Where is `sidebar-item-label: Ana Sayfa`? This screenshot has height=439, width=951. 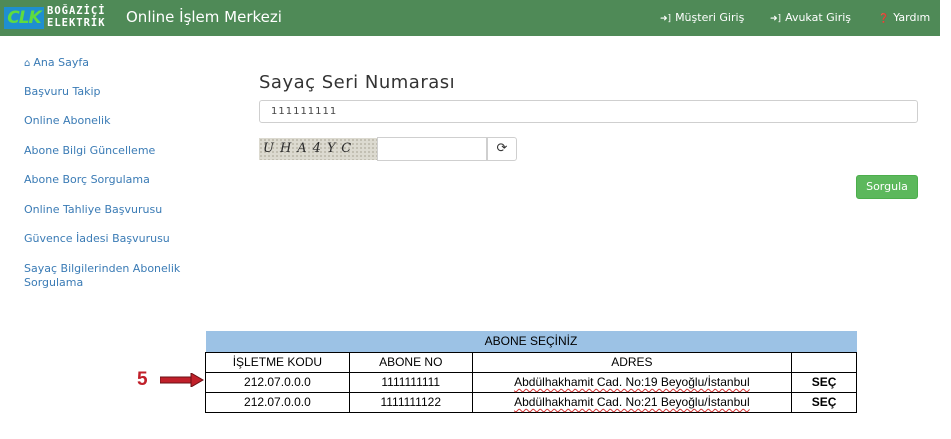
sidebar-item-label: Ana Sayfa is located at coordinates (61, 62).